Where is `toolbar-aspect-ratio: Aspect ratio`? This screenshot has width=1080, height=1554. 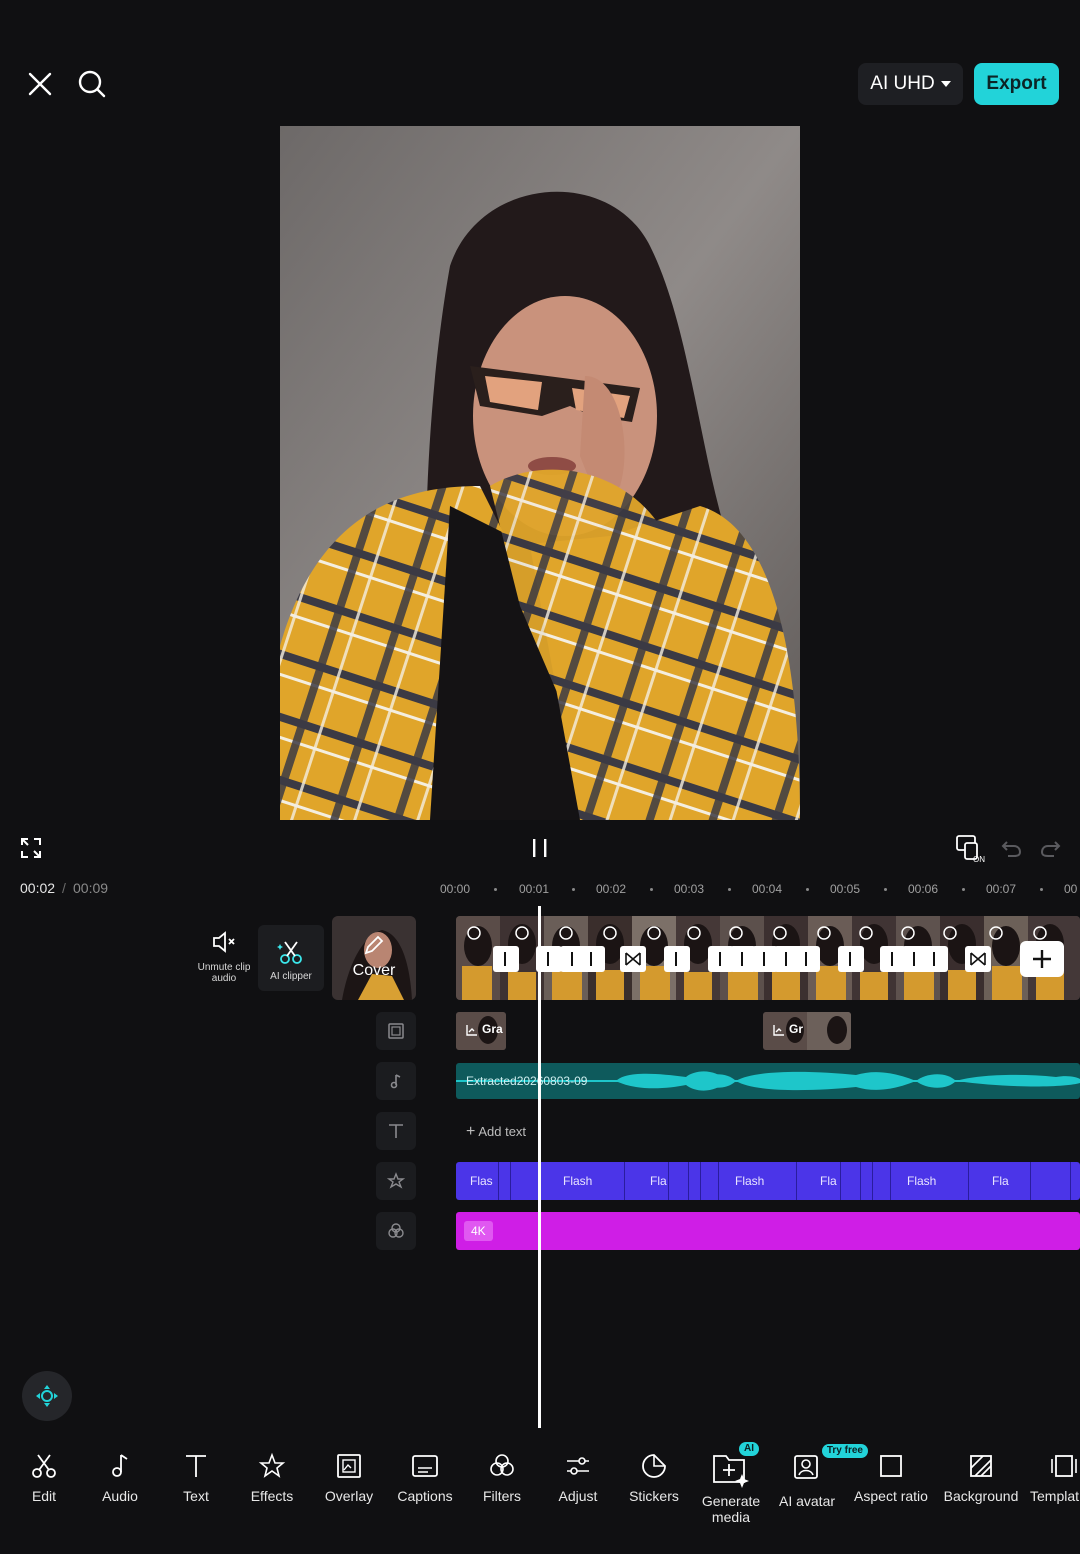 toolbar-aspect-ratio: Aspect ratio is located at coordinates (891, 1478).